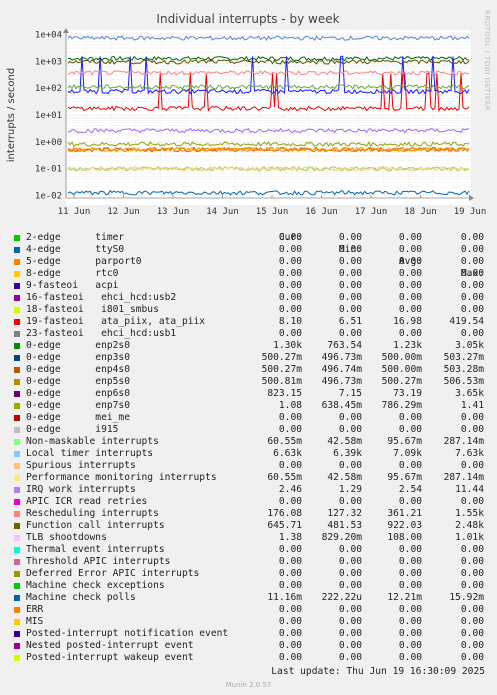 This screenshot has height=695, width=497. What do you see at coordinates (92, 513) in the screenshot?
I see `legend-label: Rescheduling interrupts` at bounding box center [92, 513].